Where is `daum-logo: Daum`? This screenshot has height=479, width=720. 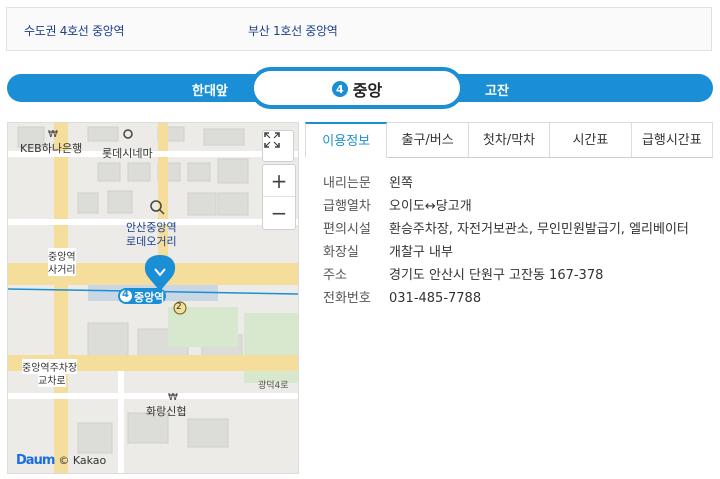 daum-logo: Daum is located at coordinates (35, 460).